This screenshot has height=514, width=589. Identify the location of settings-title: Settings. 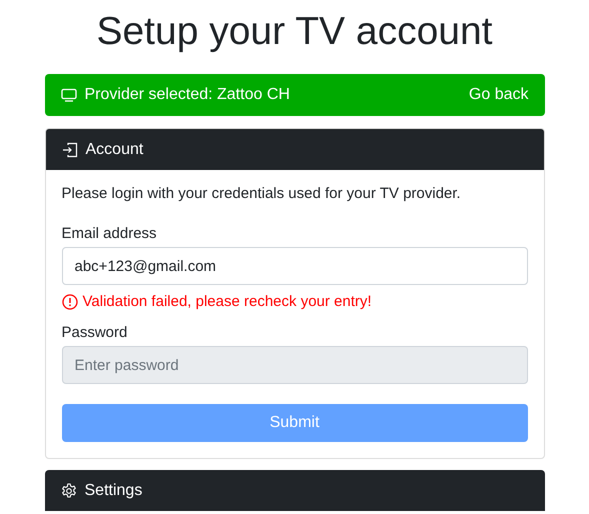
(113, 490).